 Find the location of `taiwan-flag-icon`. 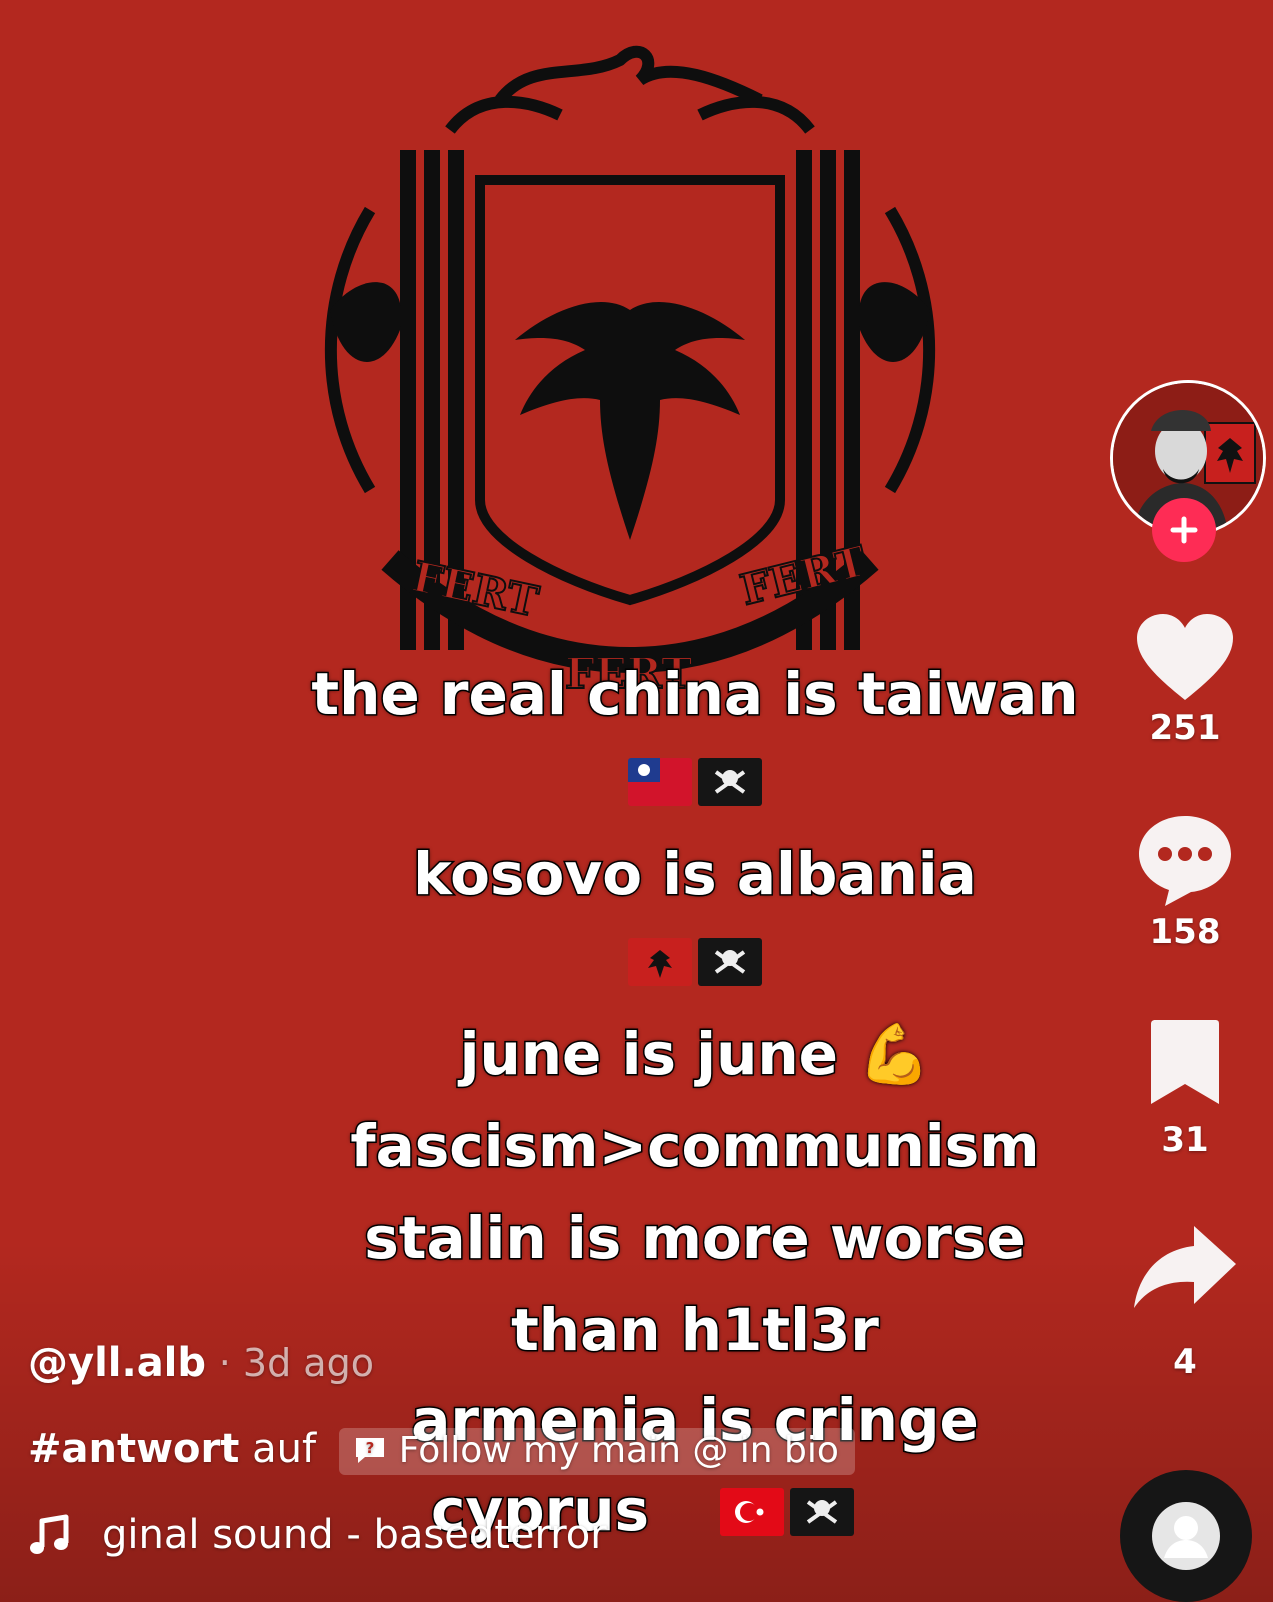

taiwan-flag-icon is located at coordinates (660, 782).